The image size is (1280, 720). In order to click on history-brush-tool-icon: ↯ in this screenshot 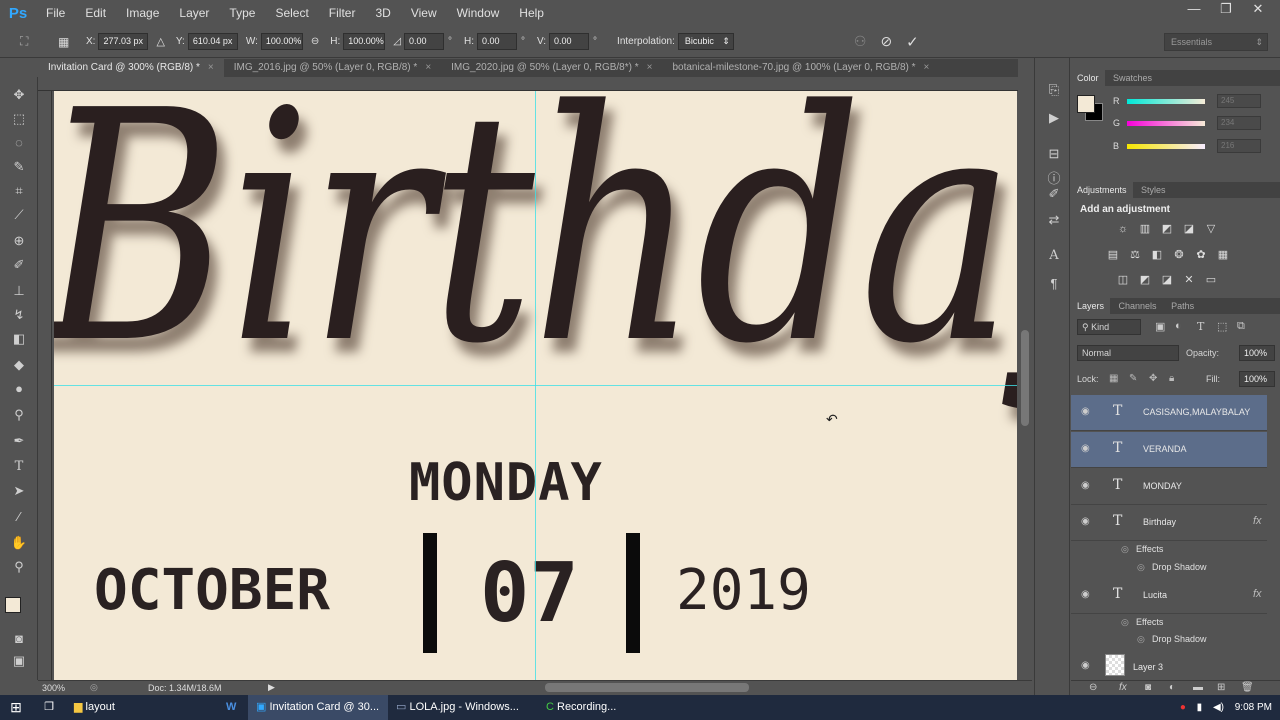, I will do `click(19, 315)`.